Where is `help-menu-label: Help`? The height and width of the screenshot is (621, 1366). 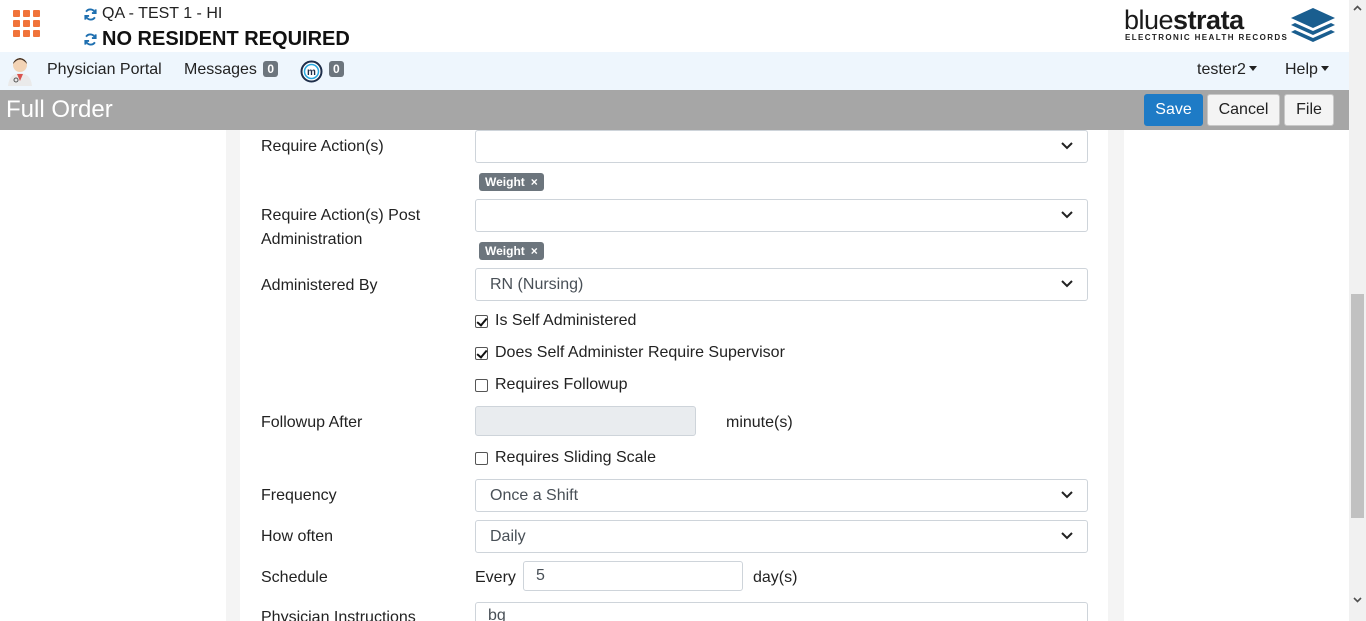 help-menu-label: Help is located at coordinates (1301, 69).